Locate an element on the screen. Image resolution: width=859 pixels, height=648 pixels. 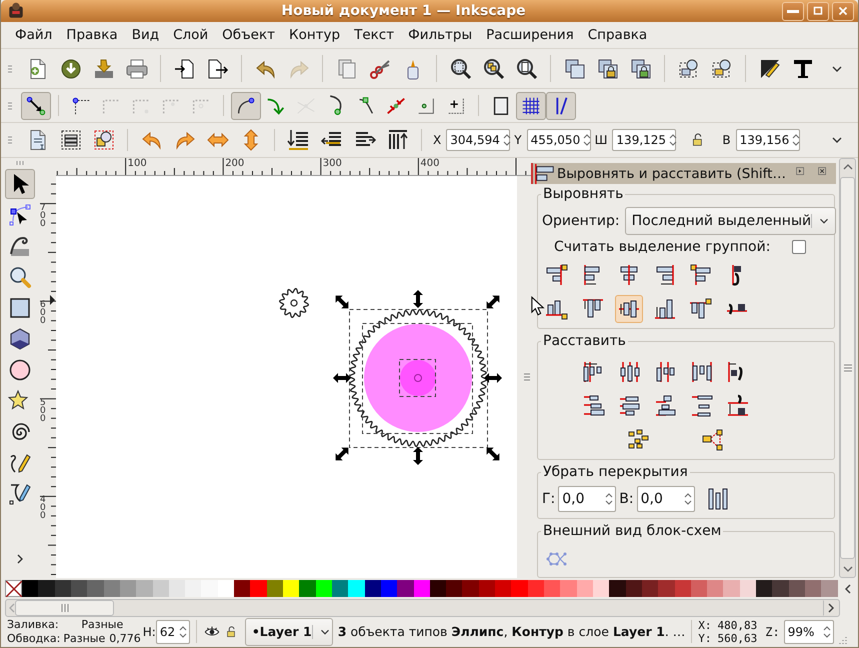
menu-item: Слой is located at coordinates (191, 35).